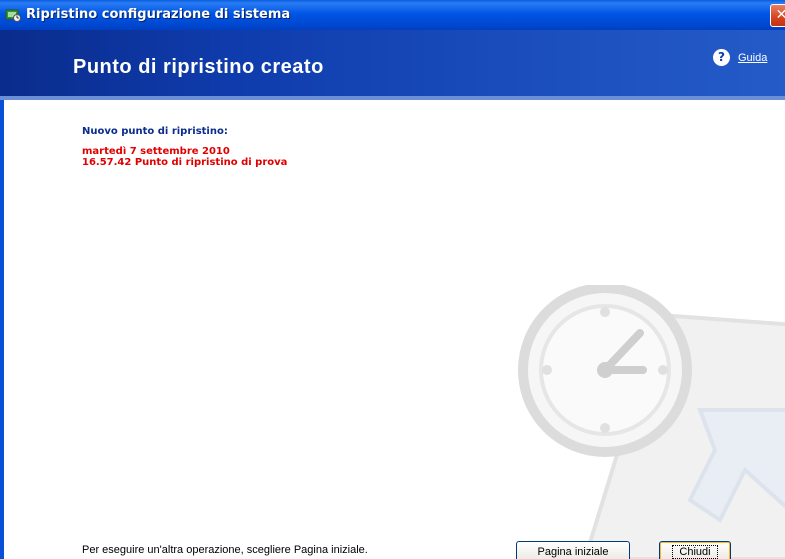 The image size is (785, 559). I want to click on header-divider, so click(392, 98).